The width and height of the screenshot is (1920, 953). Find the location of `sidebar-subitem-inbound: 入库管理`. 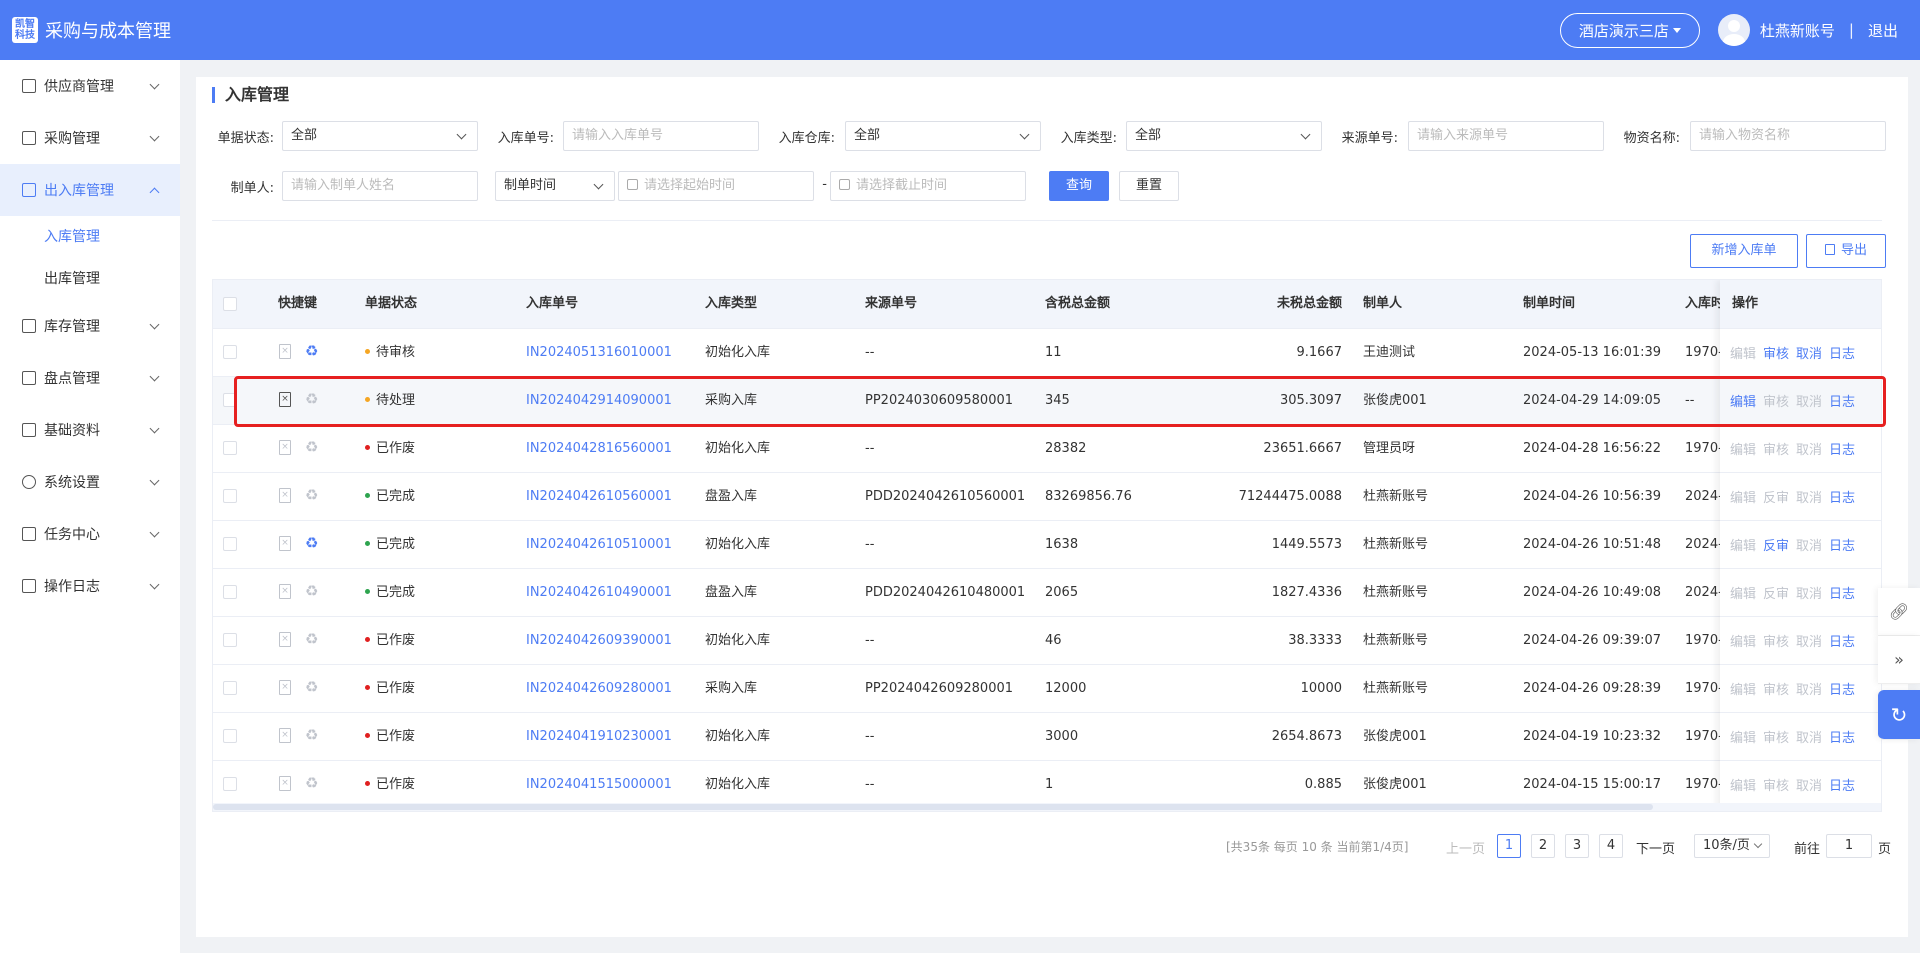

sidebar-subitem-inbound: 入库管理 is located at coordinates (90, 237).